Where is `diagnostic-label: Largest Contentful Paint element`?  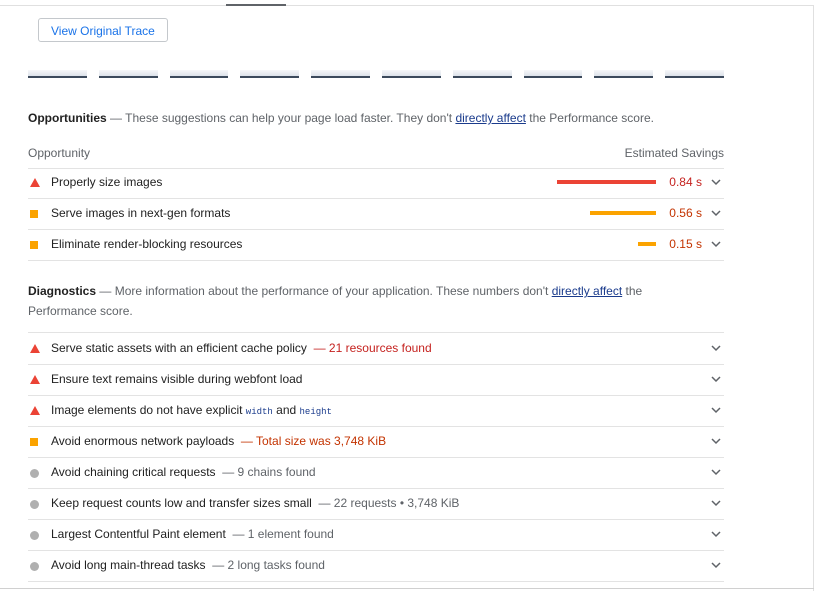 diagnostic-label: Largest Contentful Paint element is located at coordinates (138, 534).